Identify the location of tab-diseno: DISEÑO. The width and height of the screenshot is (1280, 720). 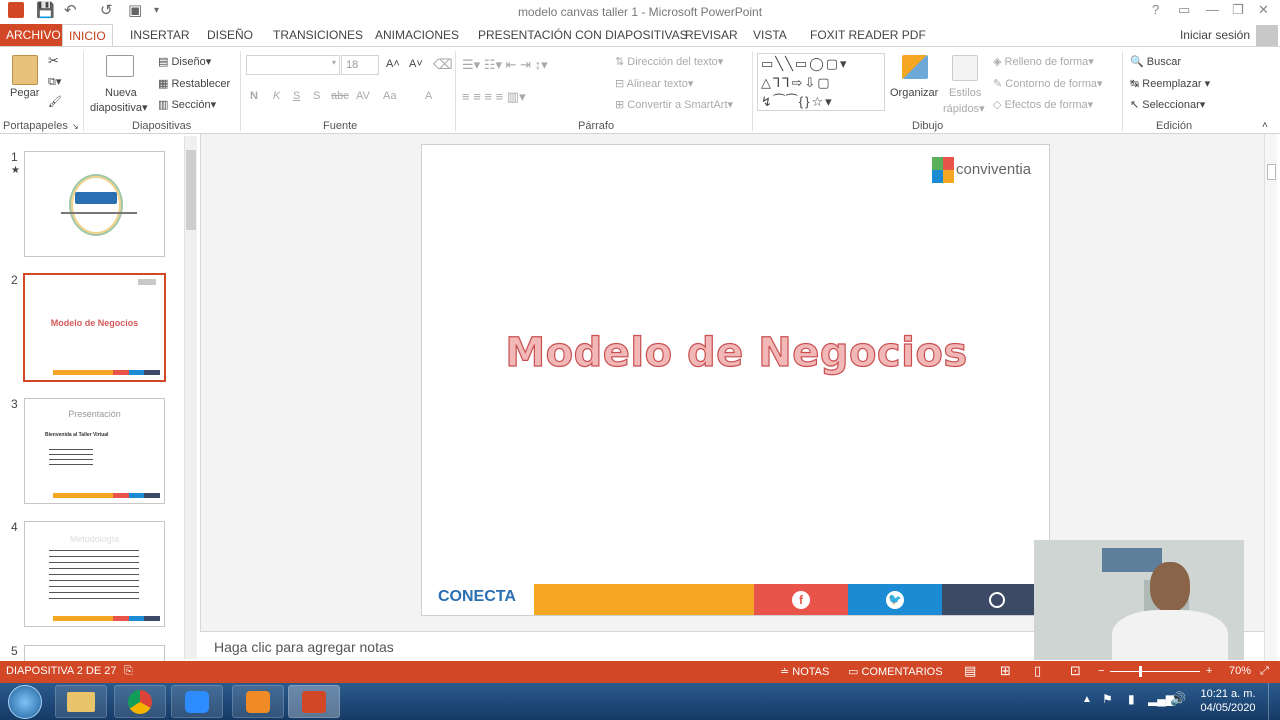
(230, 35).